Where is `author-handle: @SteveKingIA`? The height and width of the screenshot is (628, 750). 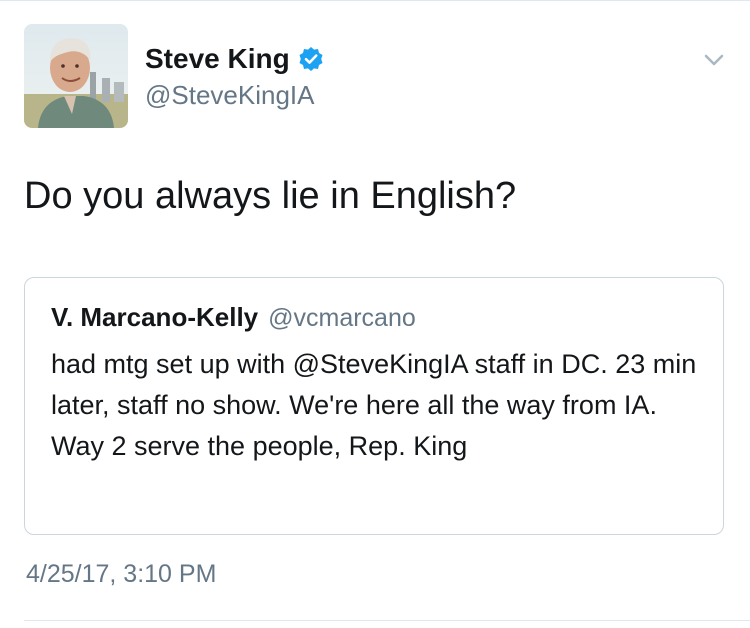 author-handle: @SteveKingIA is located at coordinates (229, 95).